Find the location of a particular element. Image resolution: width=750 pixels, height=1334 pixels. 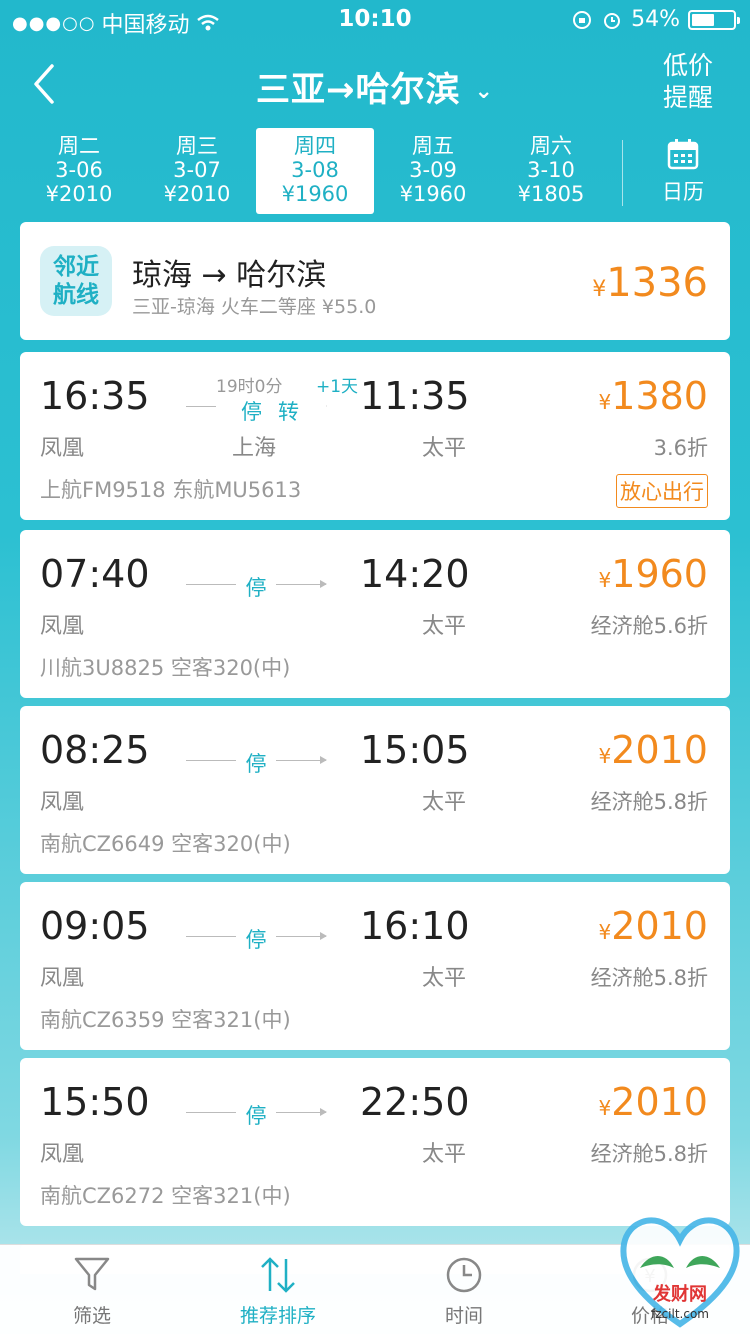

date-tab-0: 周二 3-06 ¥2010 is located at coordinates (79, 171).